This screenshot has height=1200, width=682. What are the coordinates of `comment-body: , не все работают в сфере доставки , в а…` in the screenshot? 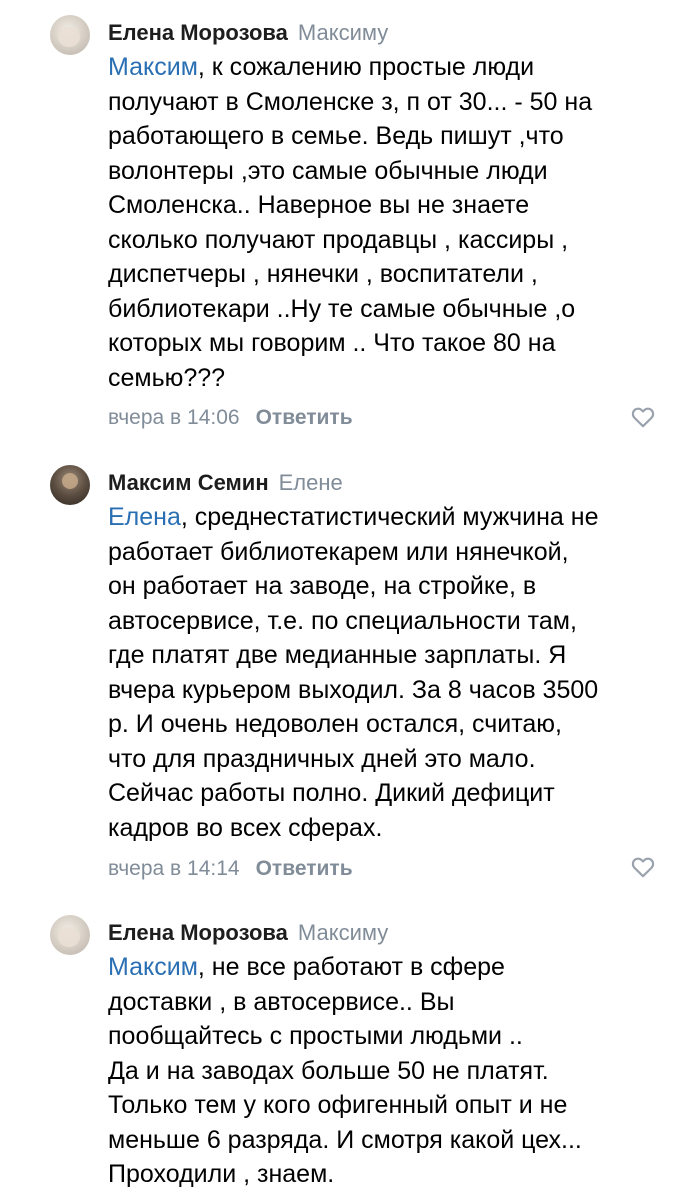 It's located at (345, 1070).